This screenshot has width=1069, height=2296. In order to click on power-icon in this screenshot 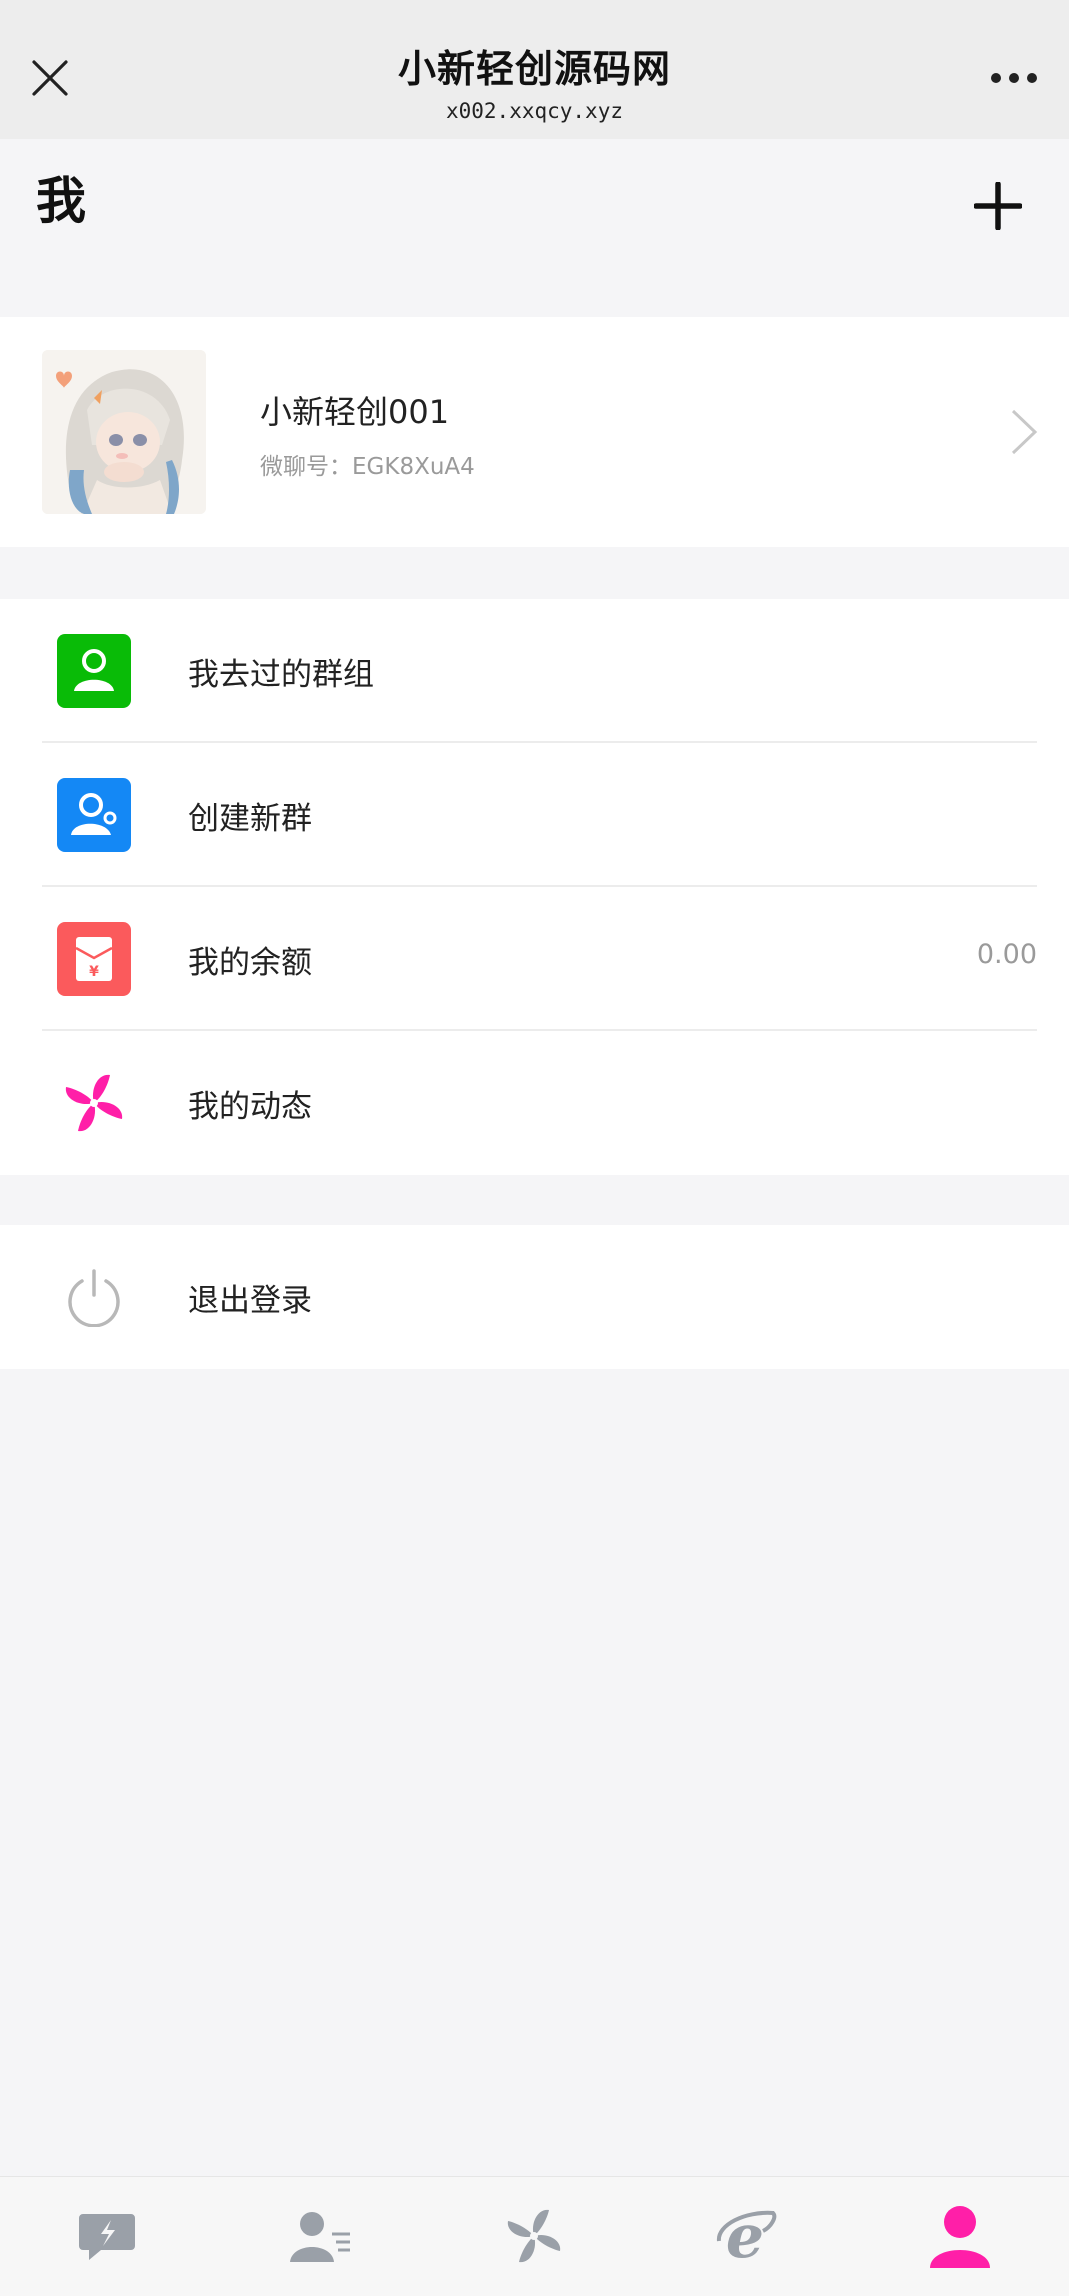, I will do `click(94, 1297)`.